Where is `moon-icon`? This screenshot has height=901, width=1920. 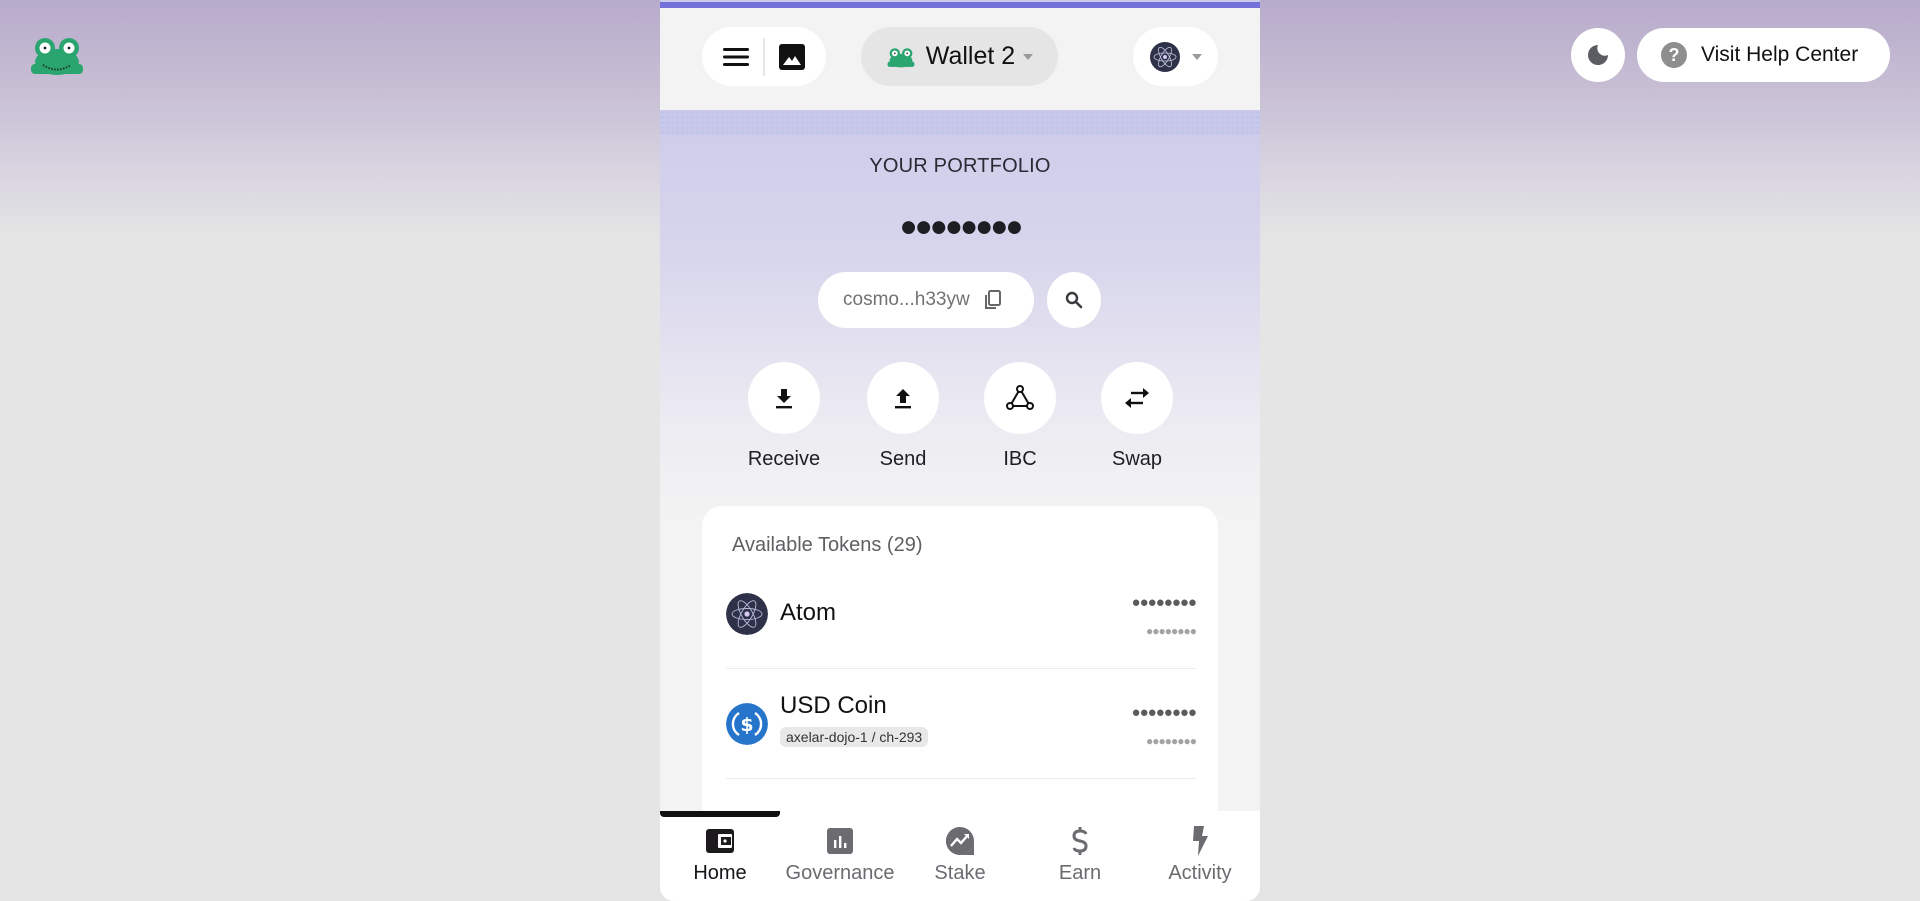
moon-icon is located at coordinates (1598, 55).